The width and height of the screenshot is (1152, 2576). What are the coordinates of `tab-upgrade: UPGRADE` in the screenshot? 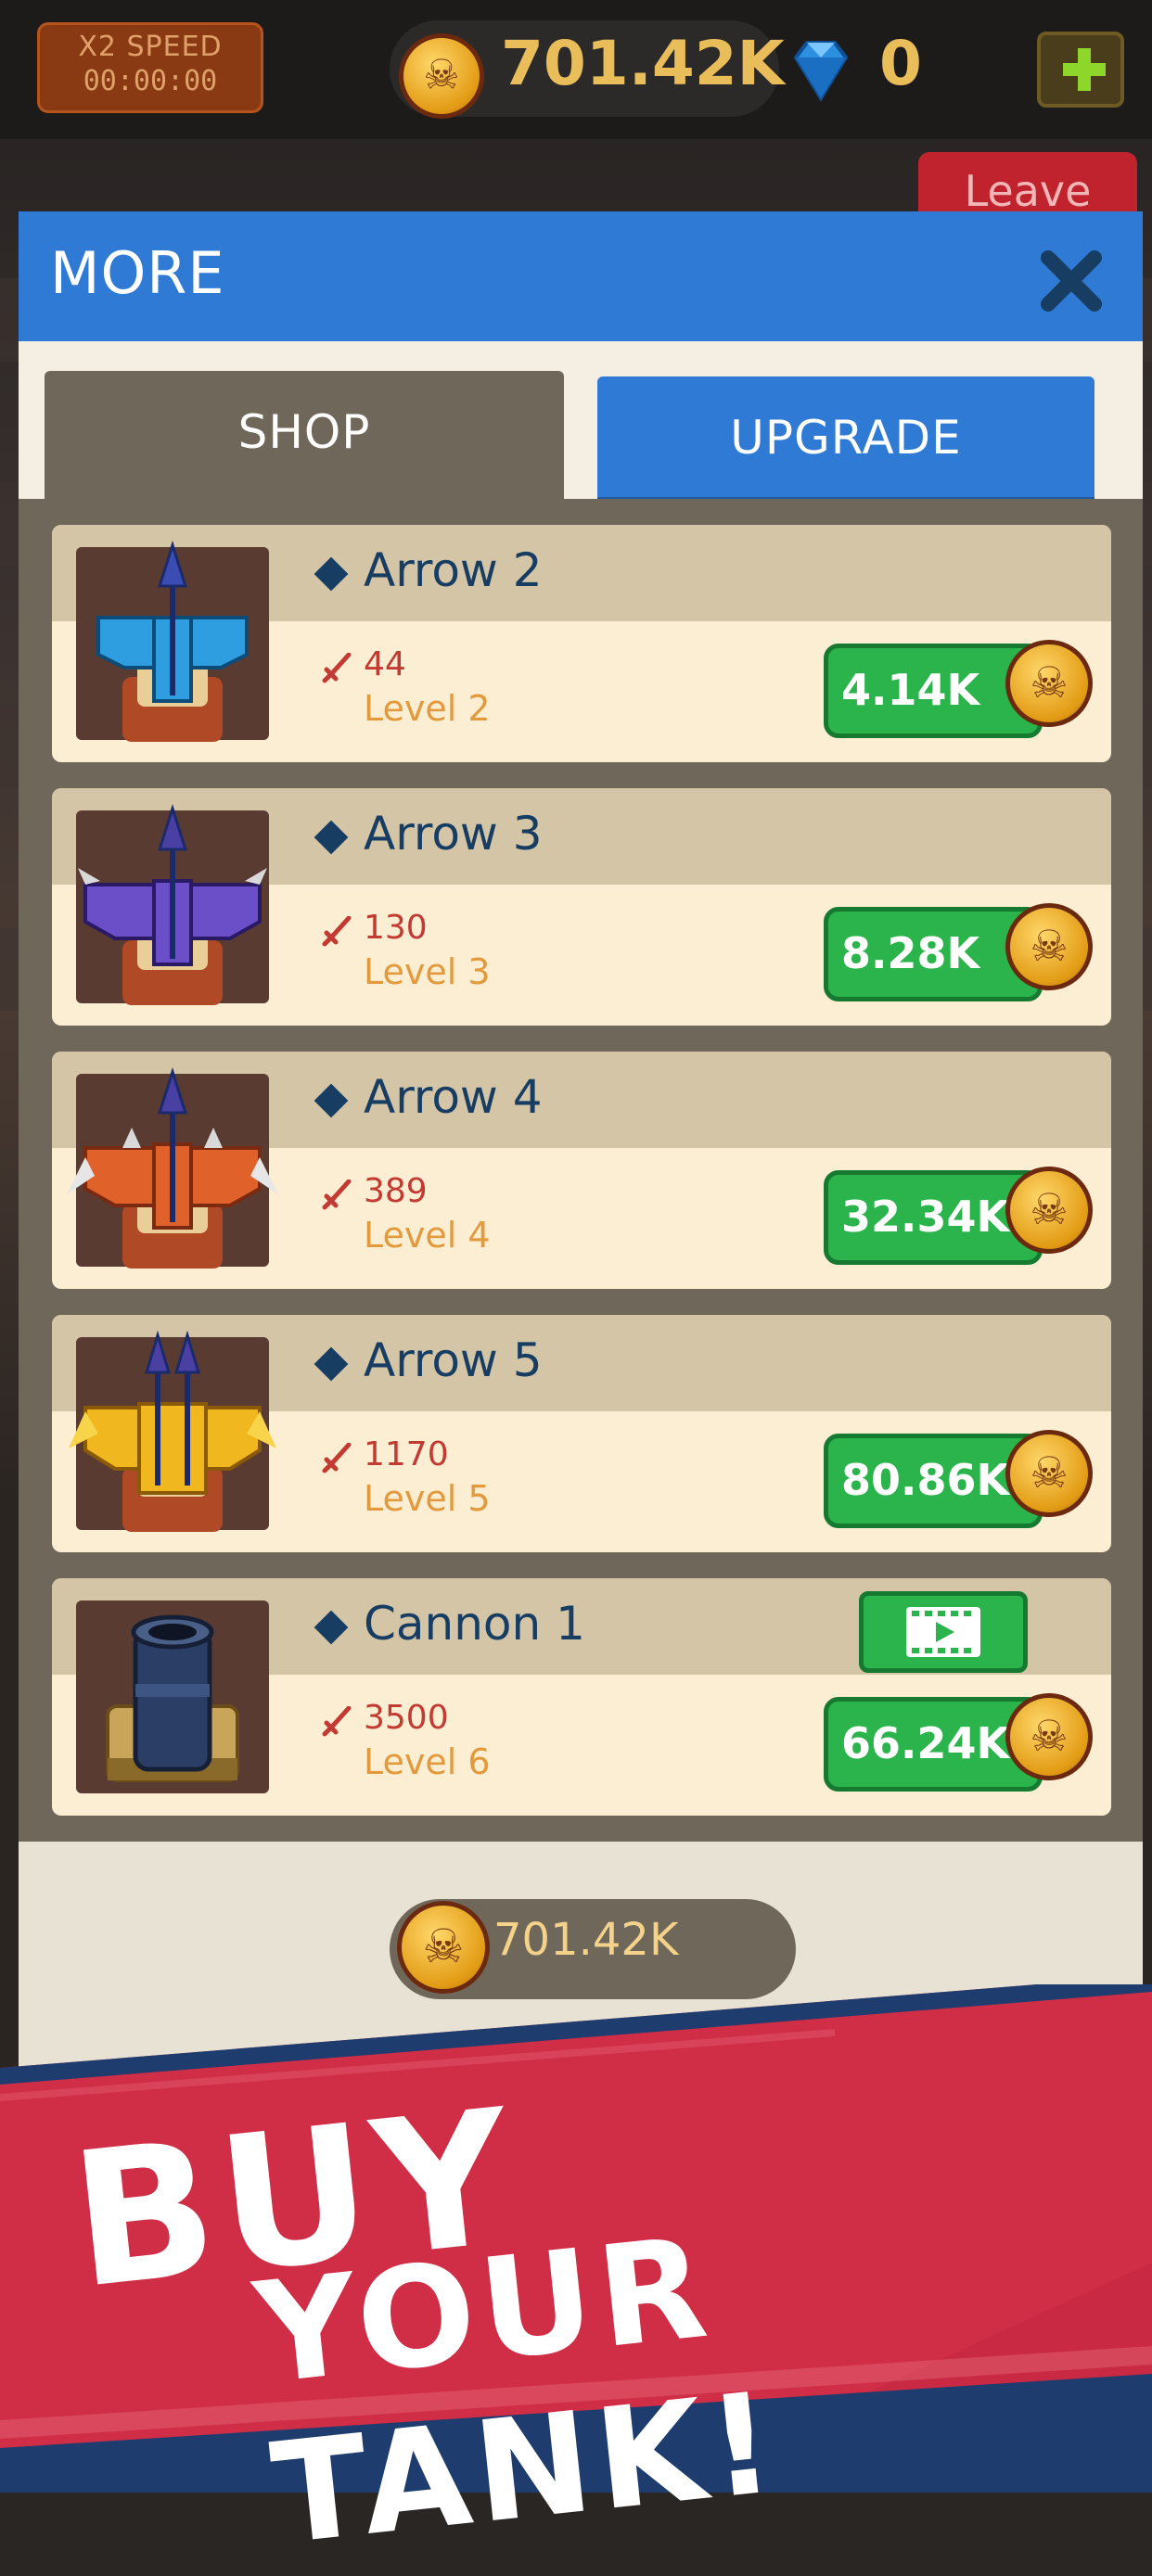 It's located at (845, 441).